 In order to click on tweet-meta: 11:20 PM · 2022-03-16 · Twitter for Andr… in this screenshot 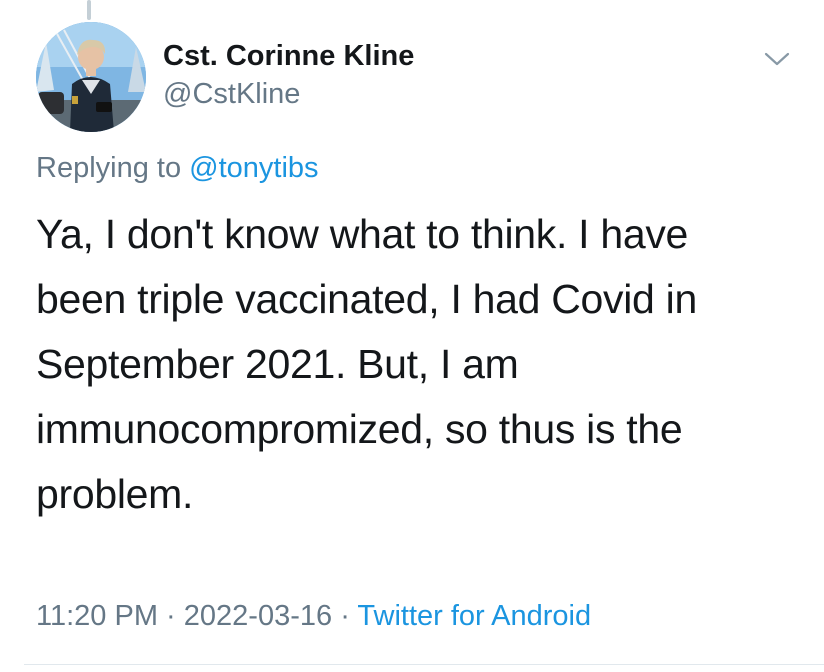, I will do `click(313, 616)`.